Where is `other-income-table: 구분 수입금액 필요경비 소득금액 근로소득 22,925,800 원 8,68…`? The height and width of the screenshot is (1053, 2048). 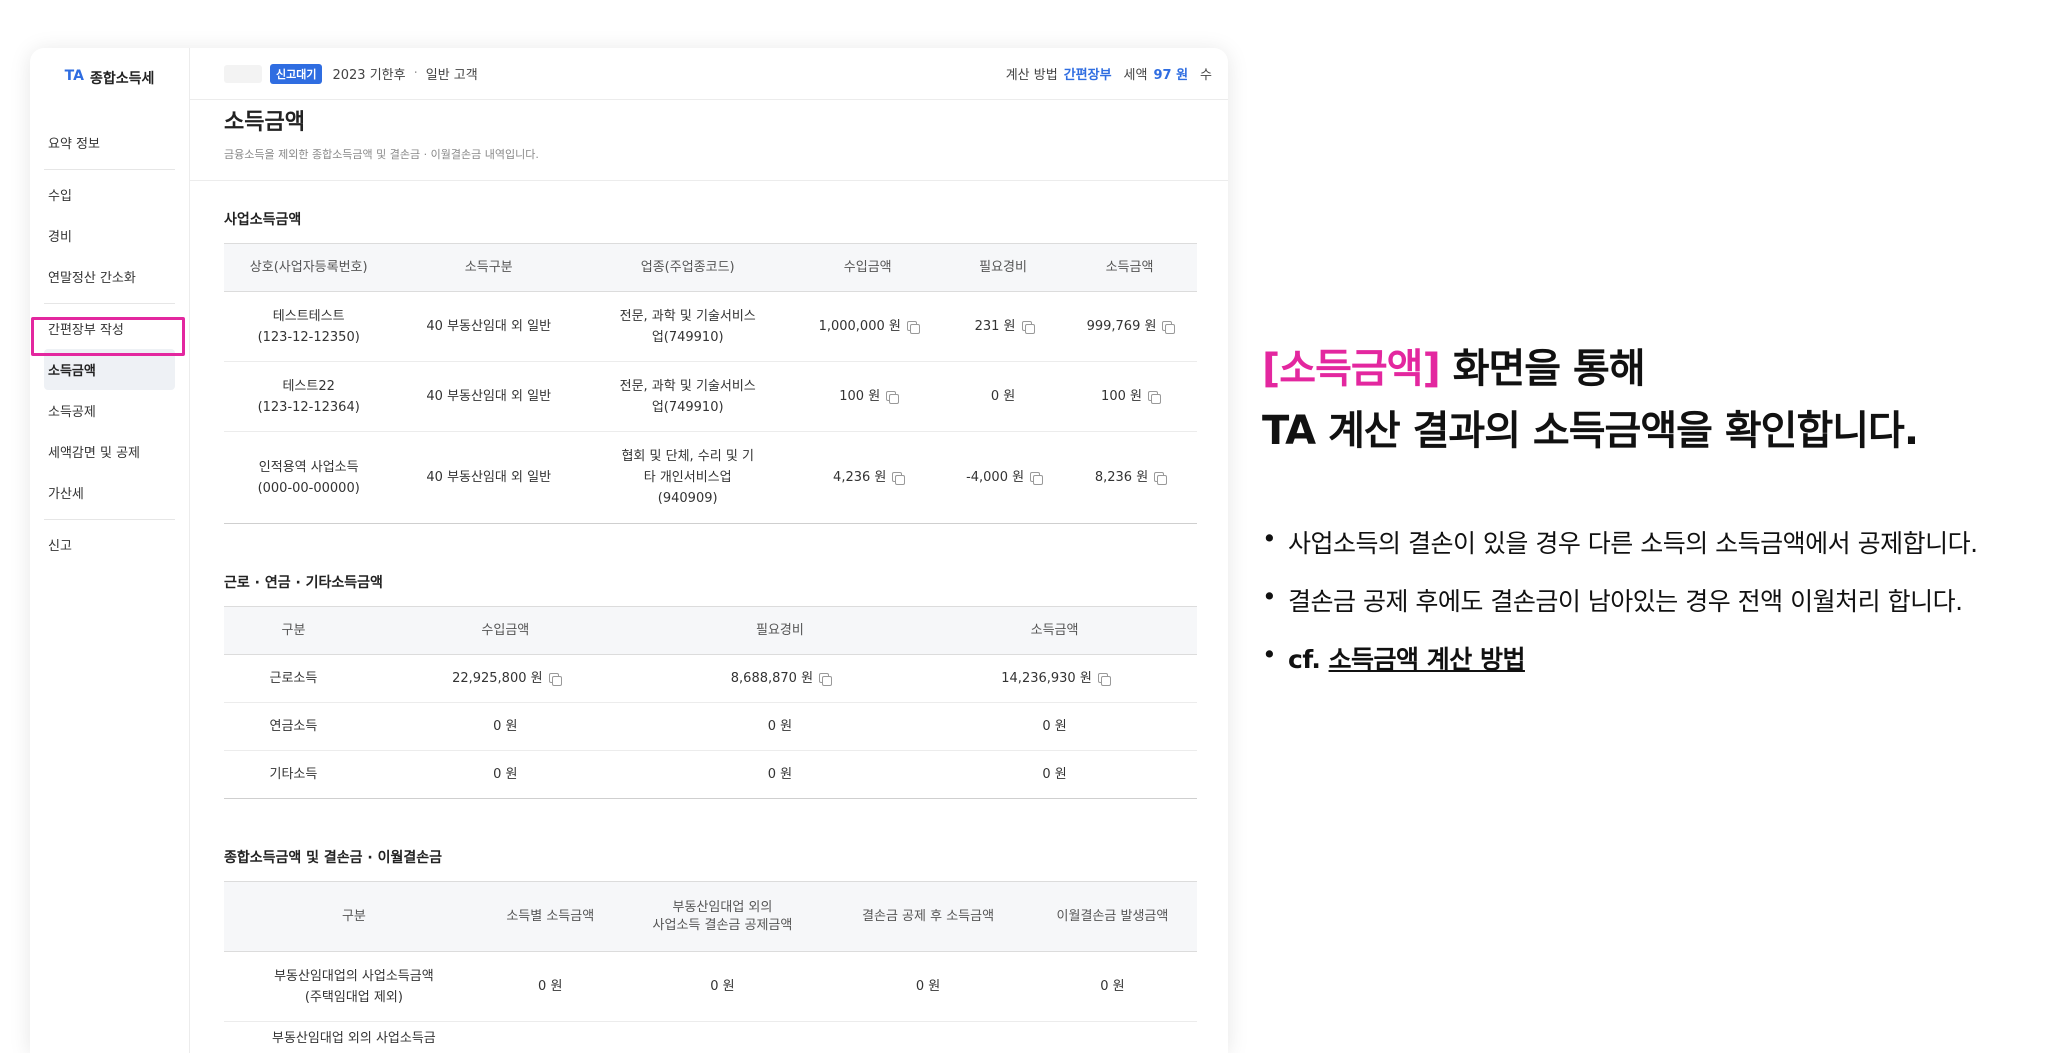
other-income-table: 구분 수입금액 필요경비 소득금액 근로소득 22,925,800 원 8,68… is located at coordinates (710, 702).